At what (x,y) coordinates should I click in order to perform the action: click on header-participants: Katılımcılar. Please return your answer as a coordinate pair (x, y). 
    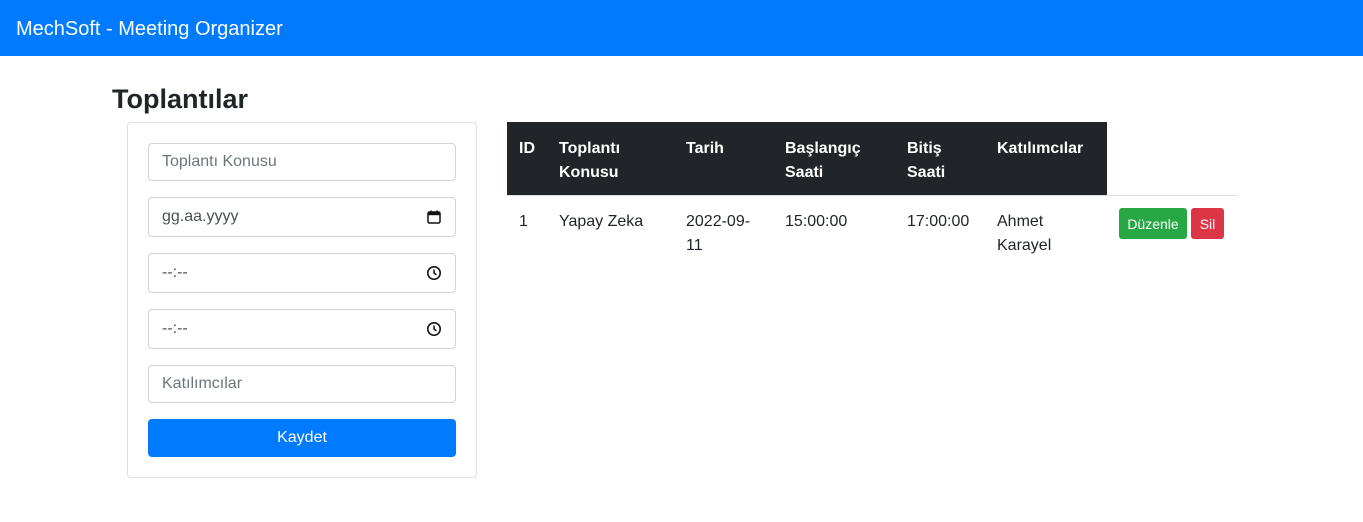
    Looking at the image, I should click on (1040, 148).